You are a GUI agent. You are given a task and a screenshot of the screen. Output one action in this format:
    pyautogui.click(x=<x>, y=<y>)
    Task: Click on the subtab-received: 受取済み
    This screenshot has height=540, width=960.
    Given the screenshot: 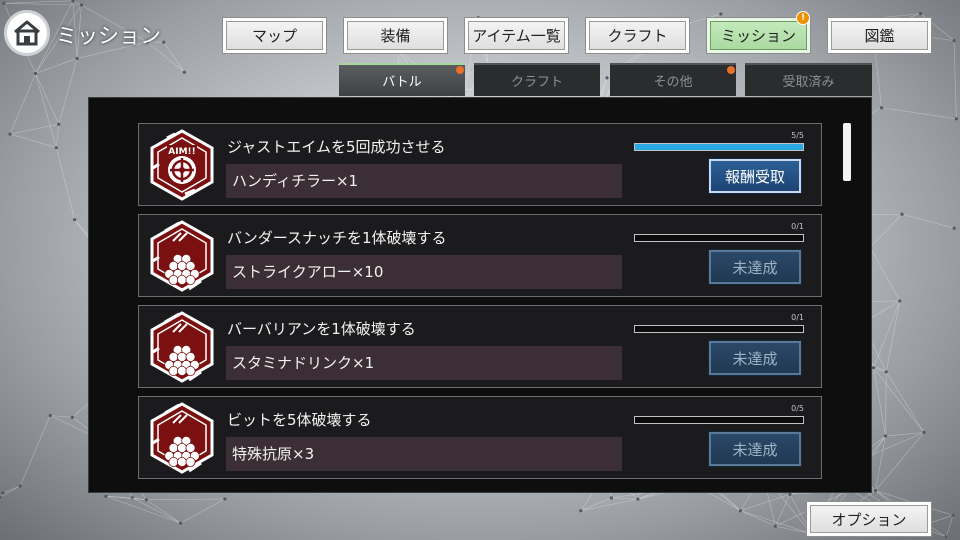 What is the action you would take?
    pyautogui.click(x=808, y=79)
    